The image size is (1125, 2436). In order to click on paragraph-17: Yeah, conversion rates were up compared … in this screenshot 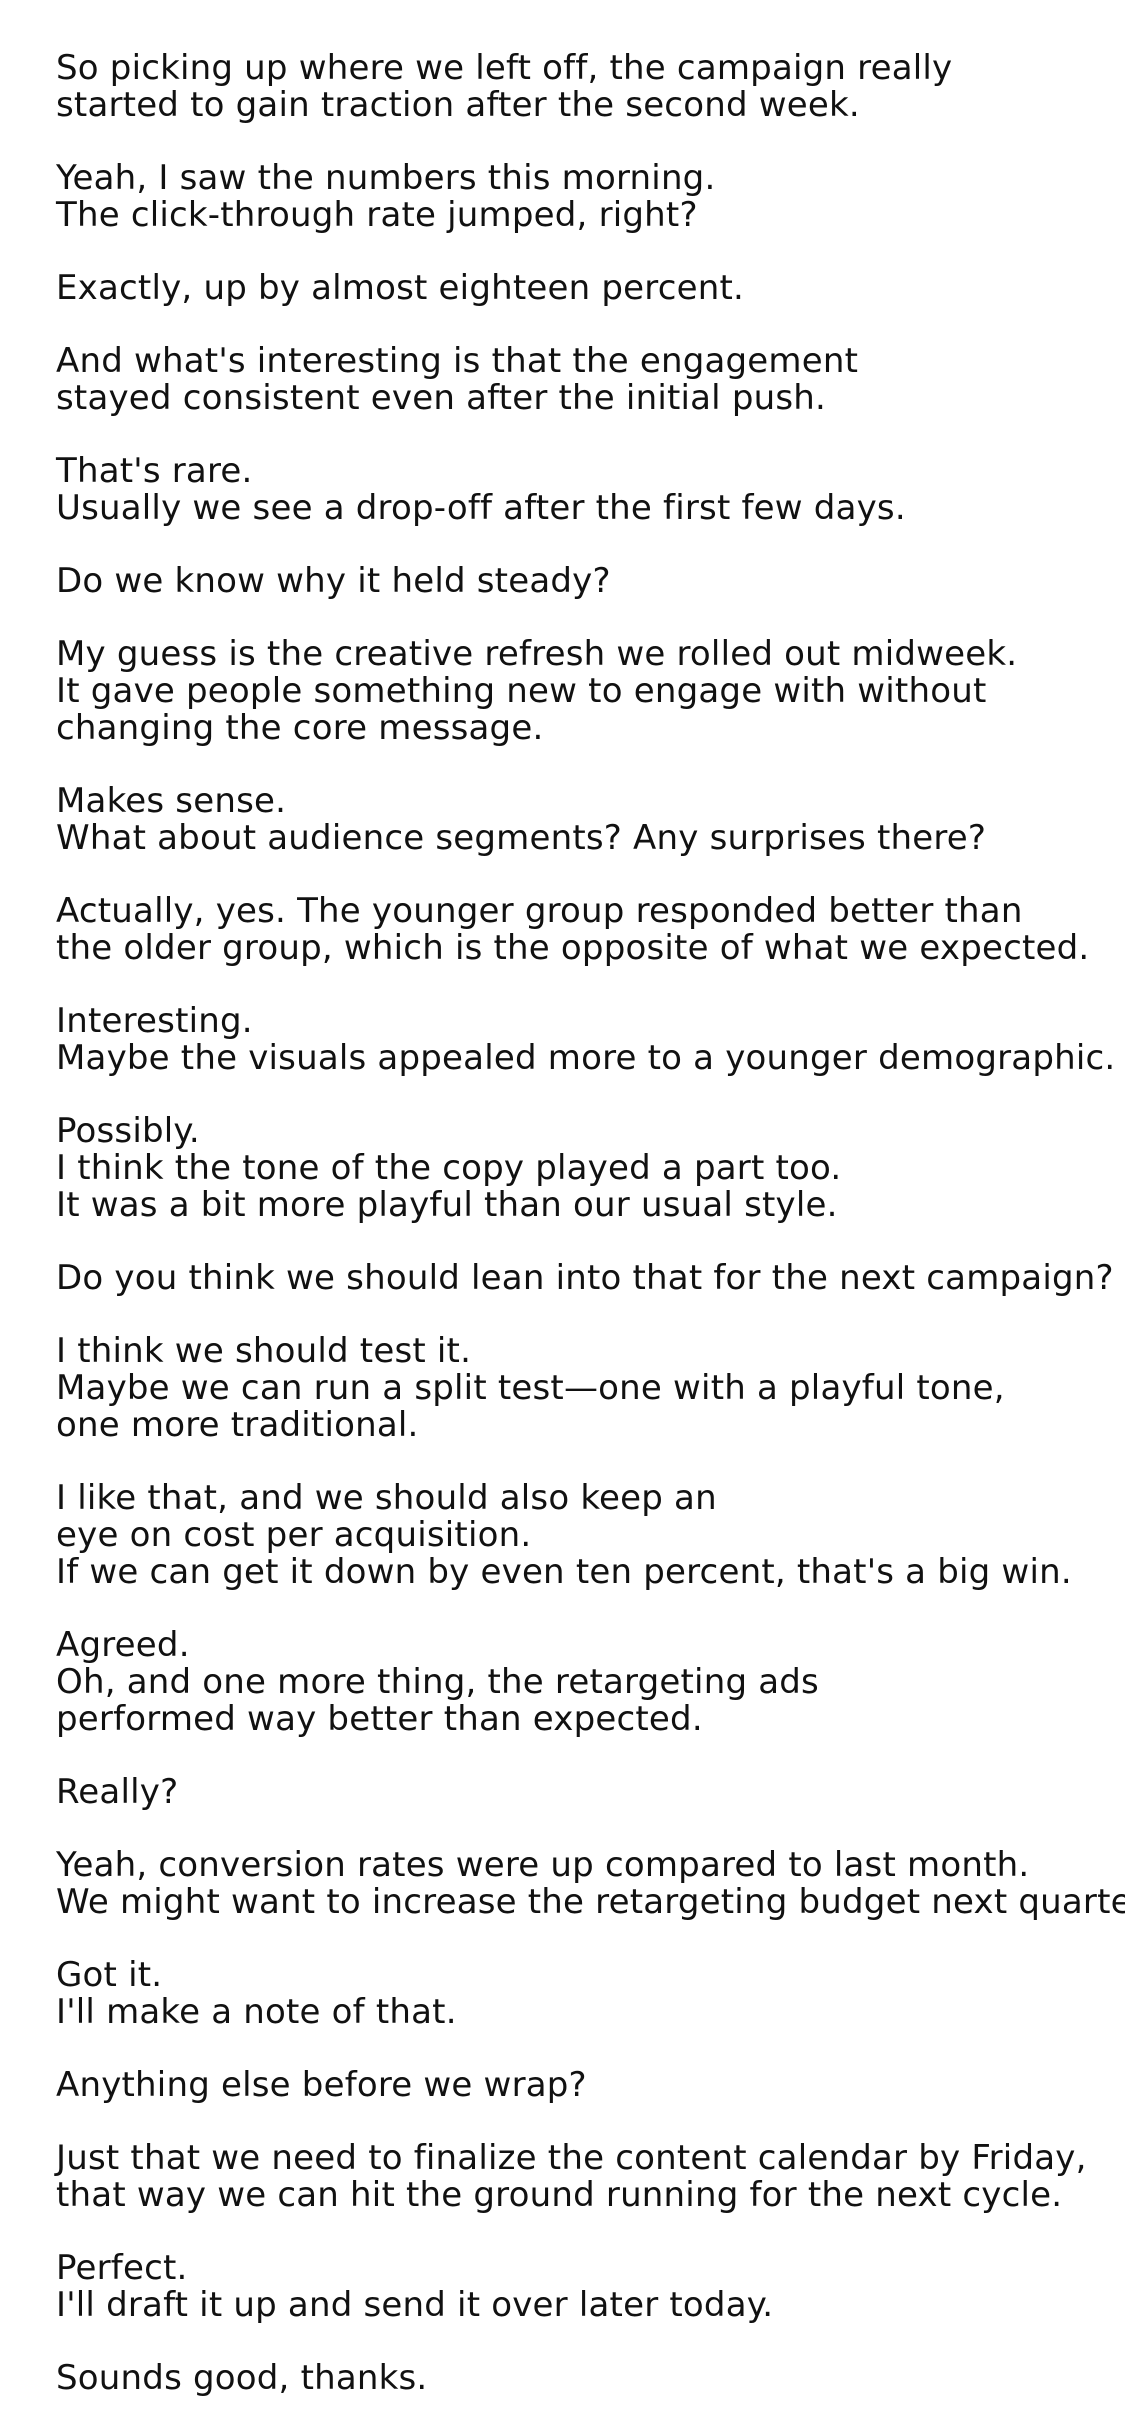, I will do `click(590, 1883)`.